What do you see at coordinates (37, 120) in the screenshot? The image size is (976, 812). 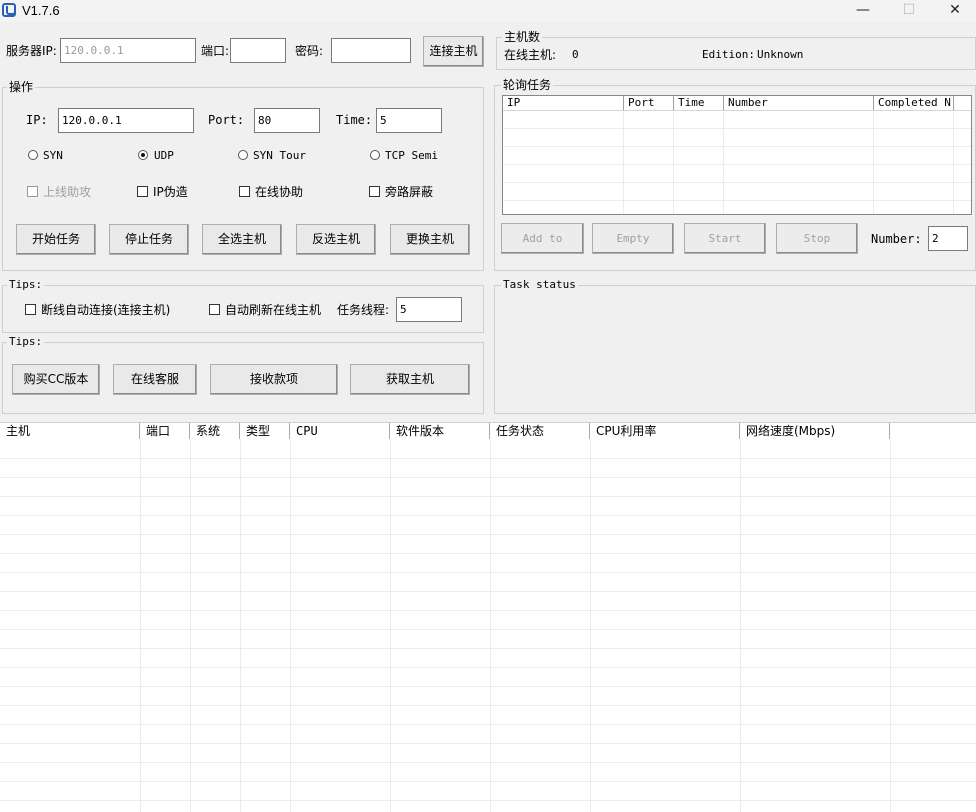 I see `op-ip-label: IP:` at bounding box center [37, 120].